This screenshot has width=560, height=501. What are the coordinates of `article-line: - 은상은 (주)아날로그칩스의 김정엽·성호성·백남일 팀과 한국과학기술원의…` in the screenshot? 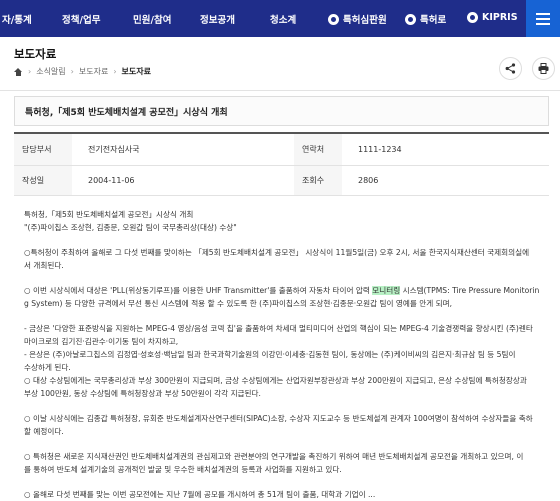 It's located at (270, 354).